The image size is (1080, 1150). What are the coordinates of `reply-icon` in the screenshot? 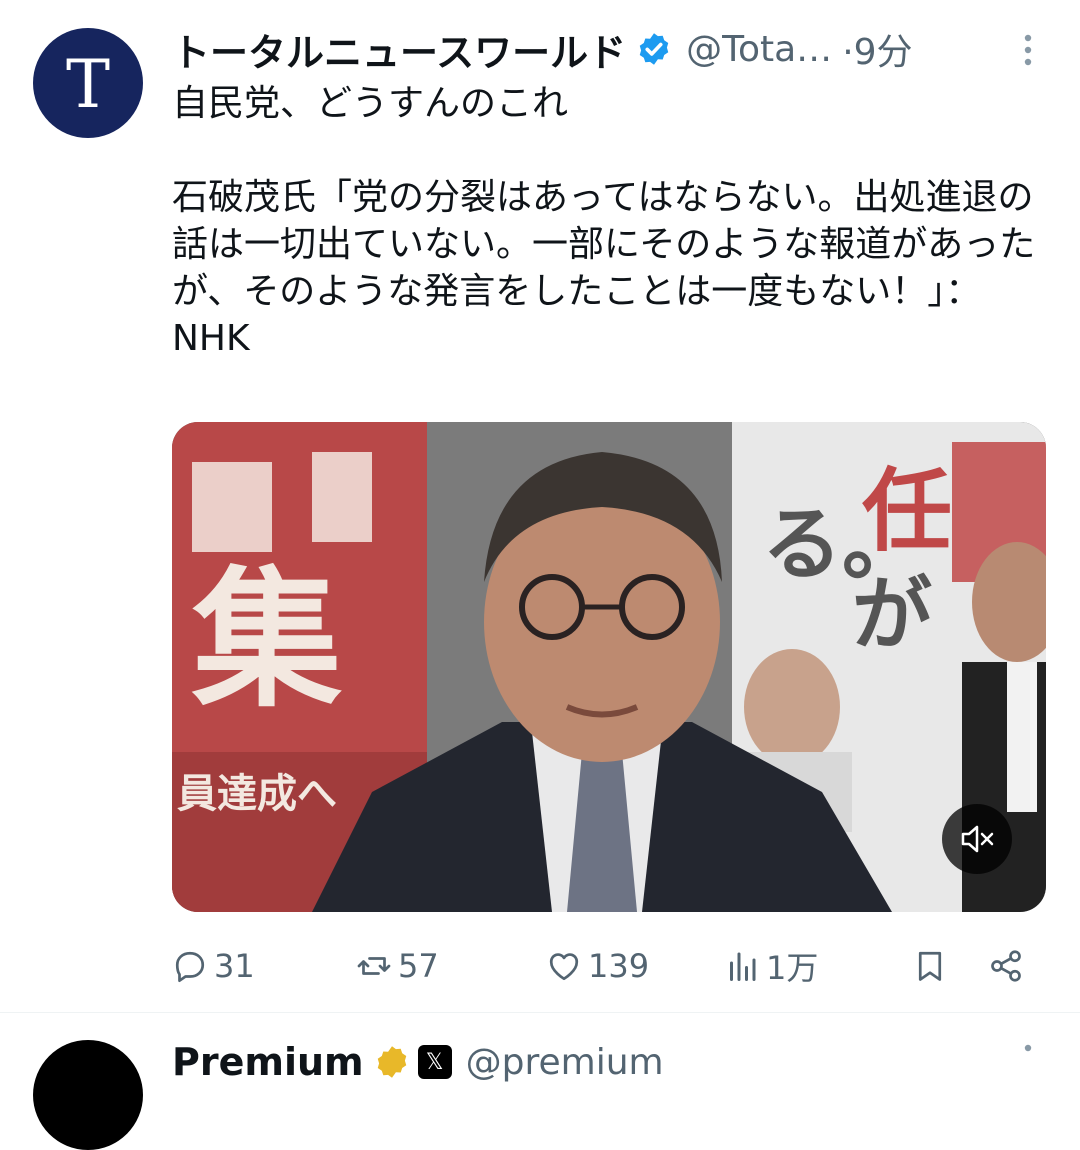 It's located at (190, 967).